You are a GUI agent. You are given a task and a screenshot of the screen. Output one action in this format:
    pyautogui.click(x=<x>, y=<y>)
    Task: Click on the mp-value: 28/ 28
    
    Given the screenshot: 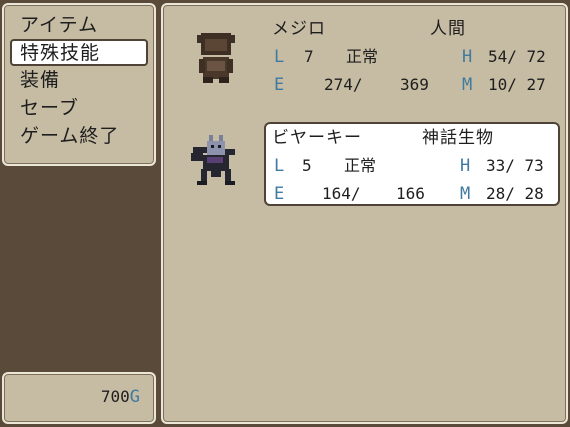 What is the action you would take?
    pyautogui.click(x=515, y=193)
    